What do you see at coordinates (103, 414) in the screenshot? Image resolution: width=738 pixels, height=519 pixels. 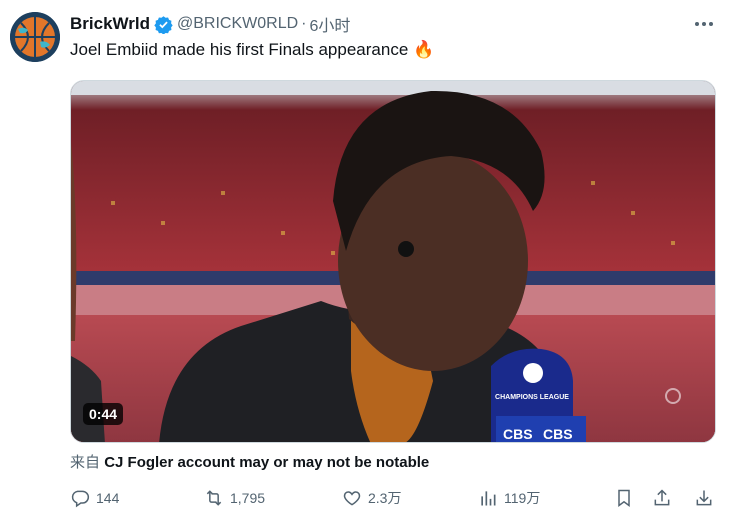 I see `video-duration: 0:44` at bounding box center [103, 414].